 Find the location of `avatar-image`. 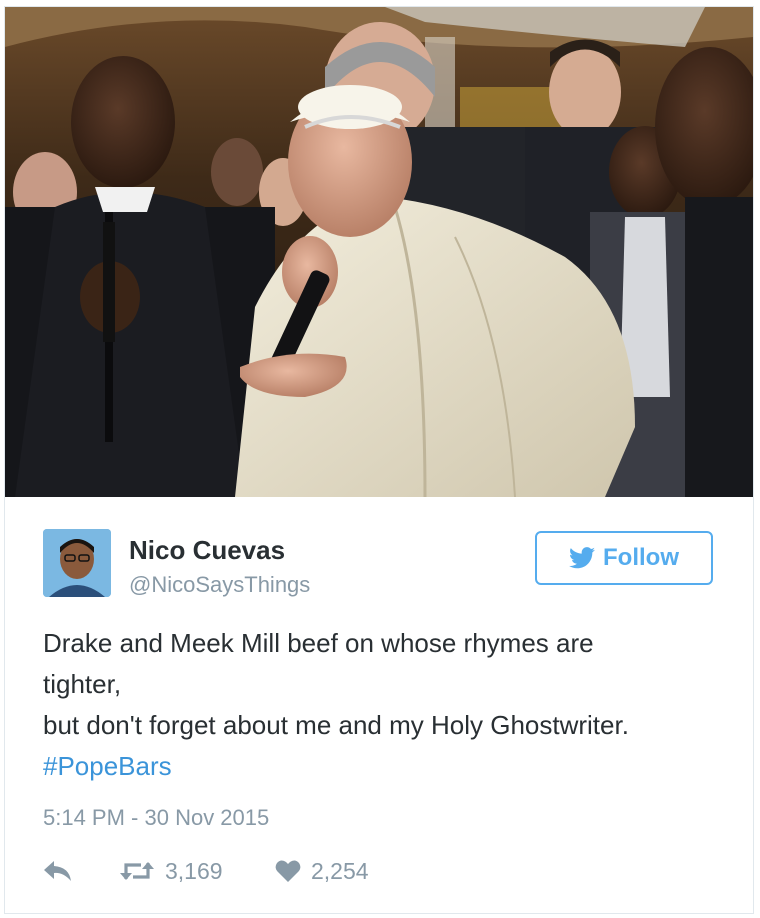

avatar-image is located at coordinates (77, 563).